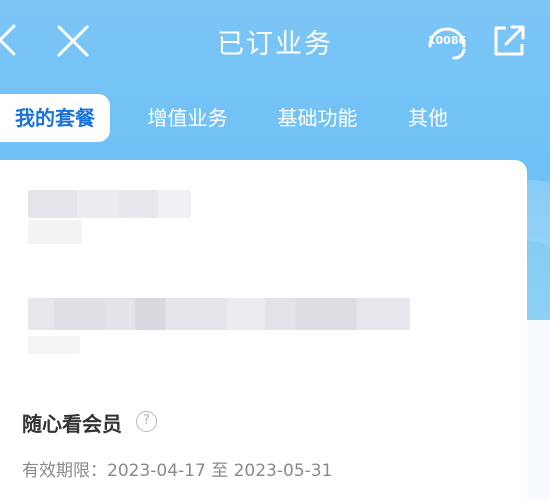  What do you see at coordinates (428, 118) in the screenshot?
I see `tab-other: 其他` at bounding box center [428, 118].